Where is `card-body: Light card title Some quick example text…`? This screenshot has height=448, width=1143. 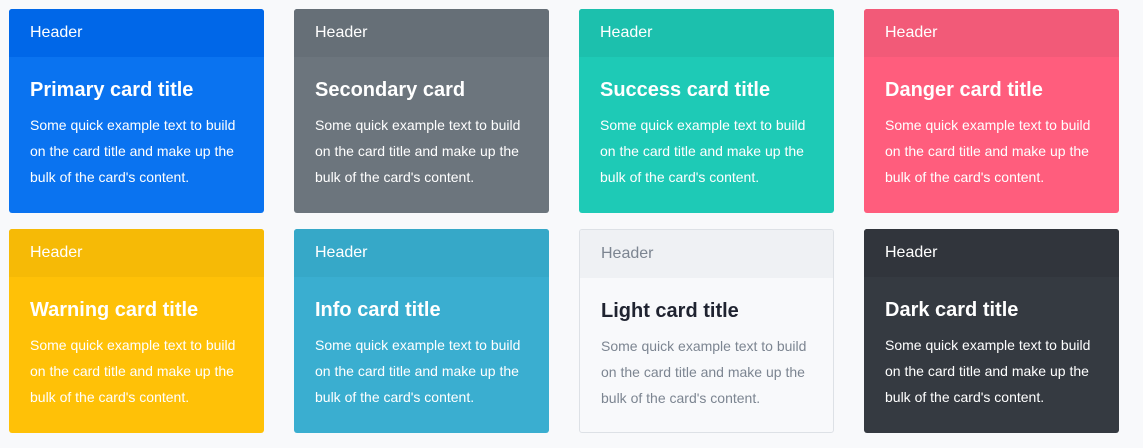
card-body: Light card title Some quick example text… is located at coordinates (706, 344).